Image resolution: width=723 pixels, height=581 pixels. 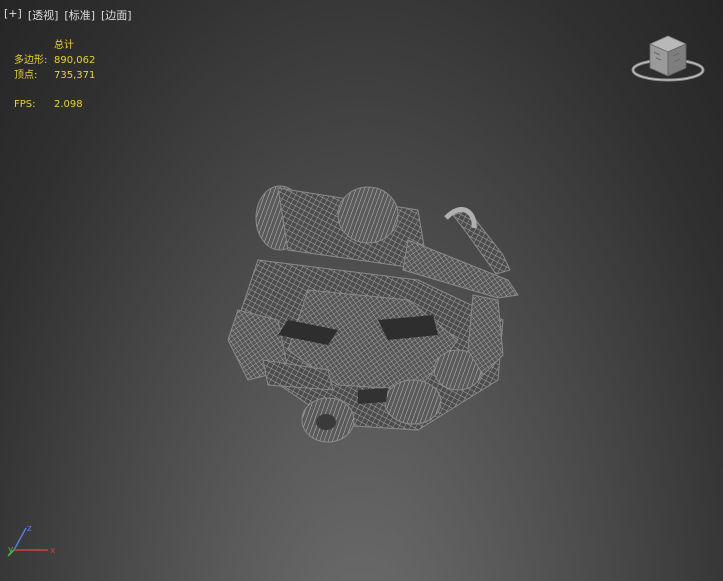 What do you see at coordinates (34, 544) in the screenshot?
I see `axis-tripod-icon: z x y` at bounding box center [34, 544].